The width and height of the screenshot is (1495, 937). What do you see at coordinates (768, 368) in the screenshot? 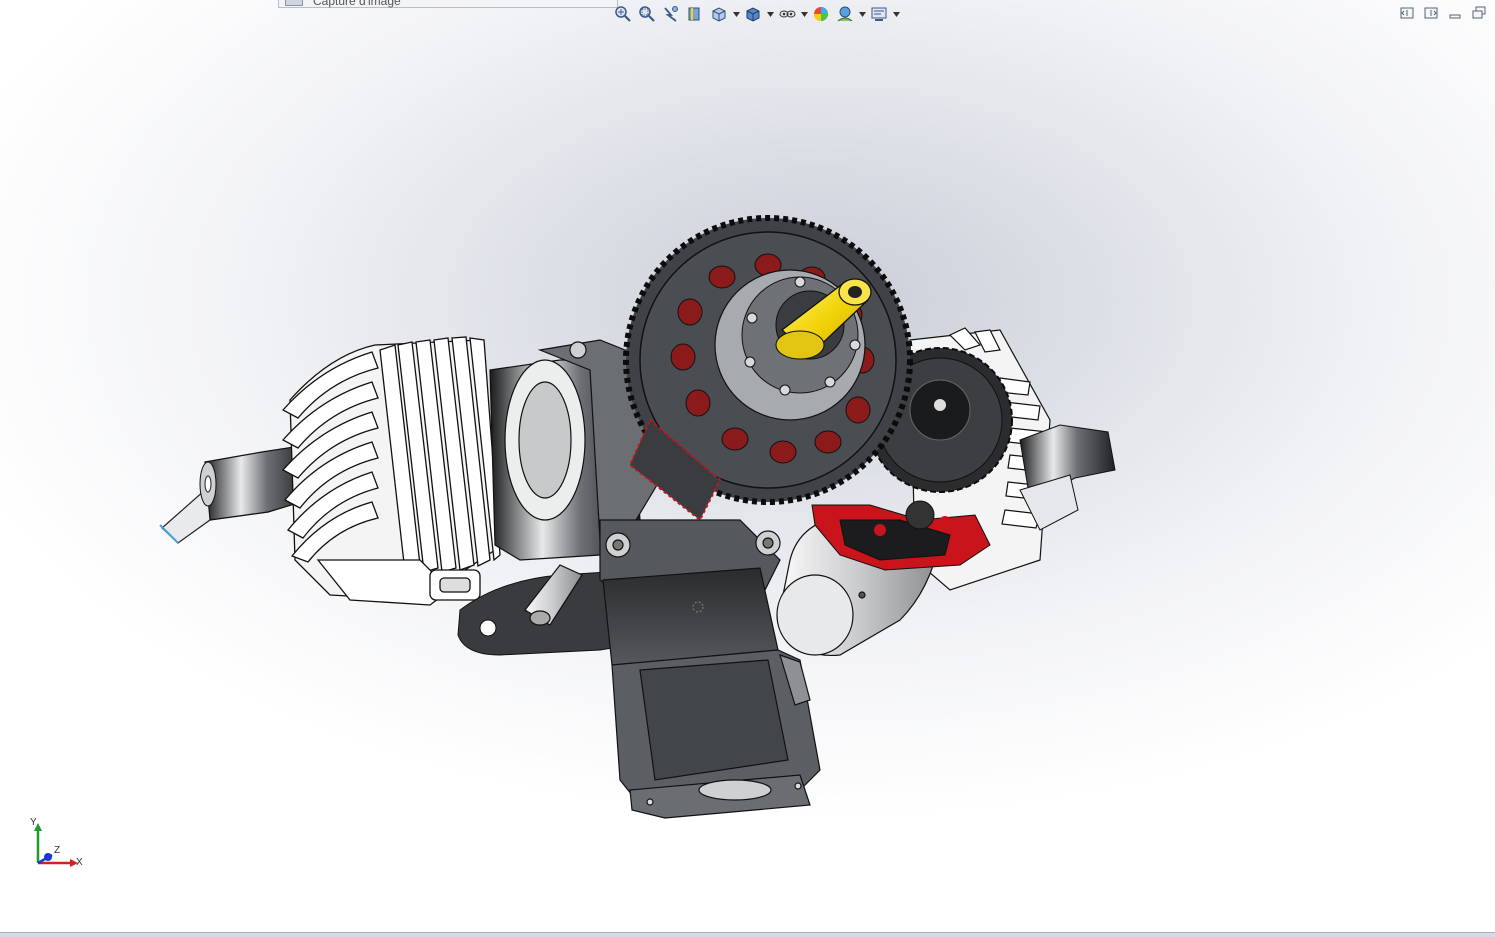
I see `large-gear` at bounding box center [768, 368].